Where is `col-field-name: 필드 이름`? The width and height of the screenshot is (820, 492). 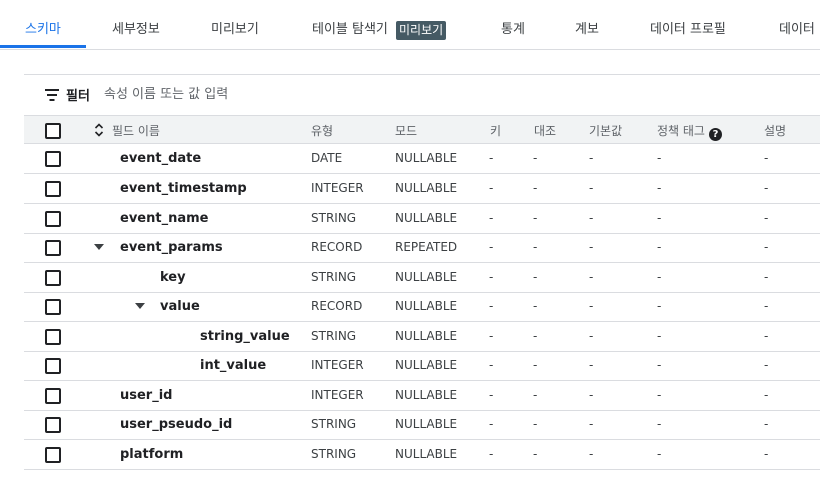
col-field-name: 필드 이름 is located at coordinates (136, 130).